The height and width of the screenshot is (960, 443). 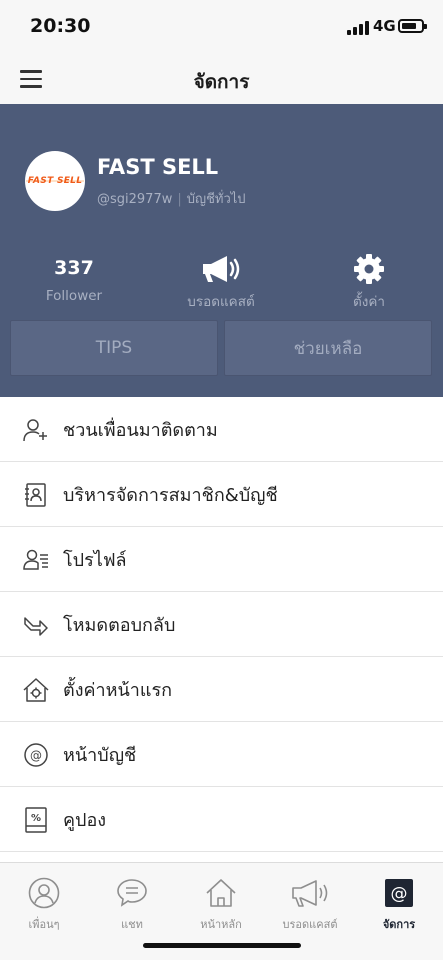 What do you see at coordinates (384, 26) in the screenshot?
I see `network-type: 4G` at bounding box center [384, 26].